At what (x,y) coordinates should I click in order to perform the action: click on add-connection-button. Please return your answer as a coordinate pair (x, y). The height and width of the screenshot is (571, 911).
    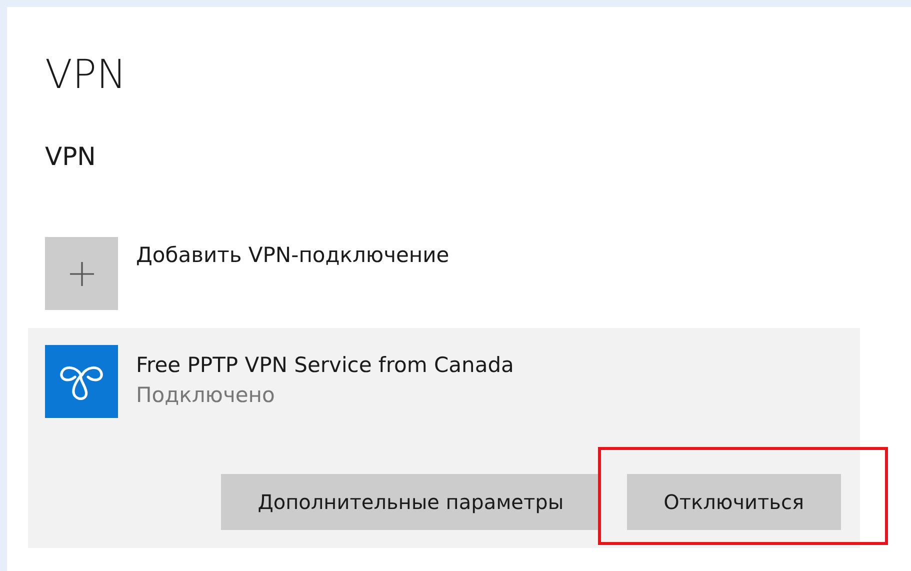
    Looking at the image, I should click on (81, 273).